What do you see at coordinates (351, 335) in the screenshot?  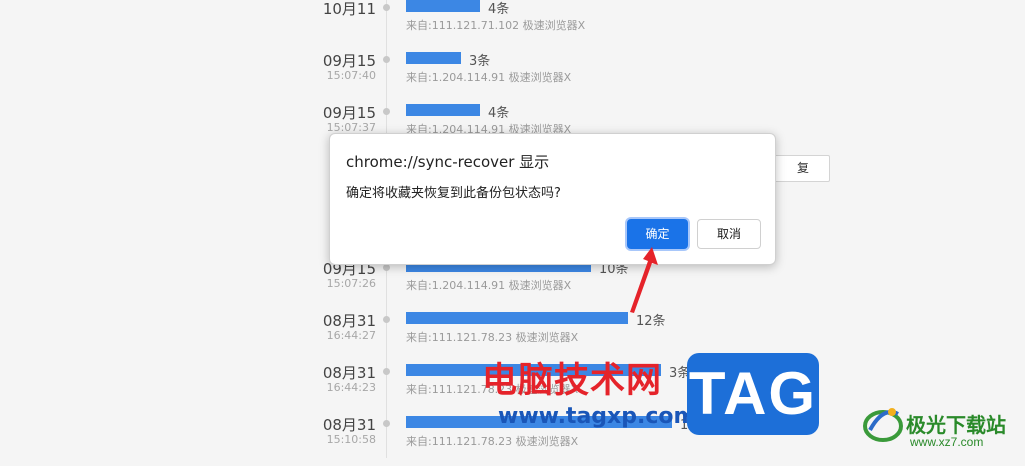 I see `entry-time: 16:44:27` at bounding box center [351, 335].